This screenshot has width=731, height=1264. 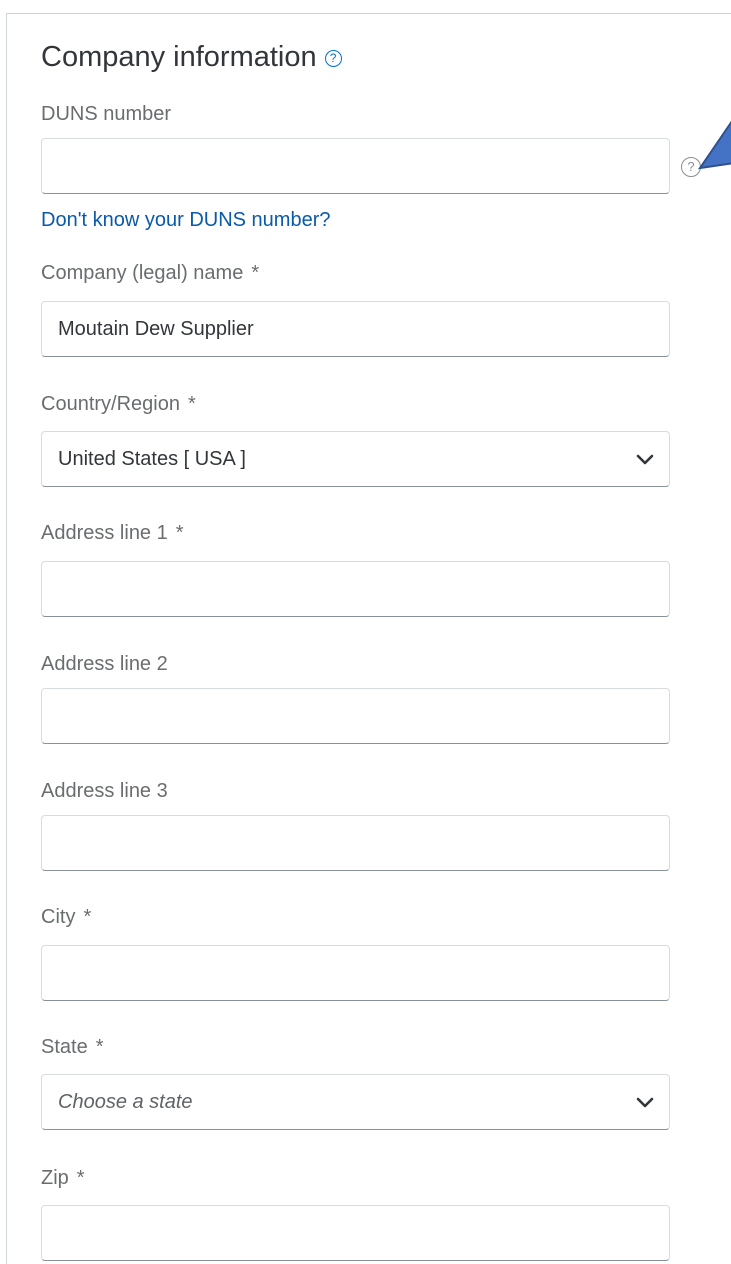 I want to click on address3-input, so click(x=355, y=843).